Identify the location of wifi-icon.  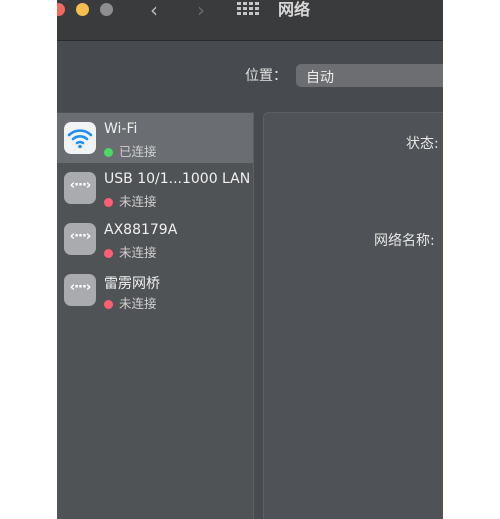
(80, 138).